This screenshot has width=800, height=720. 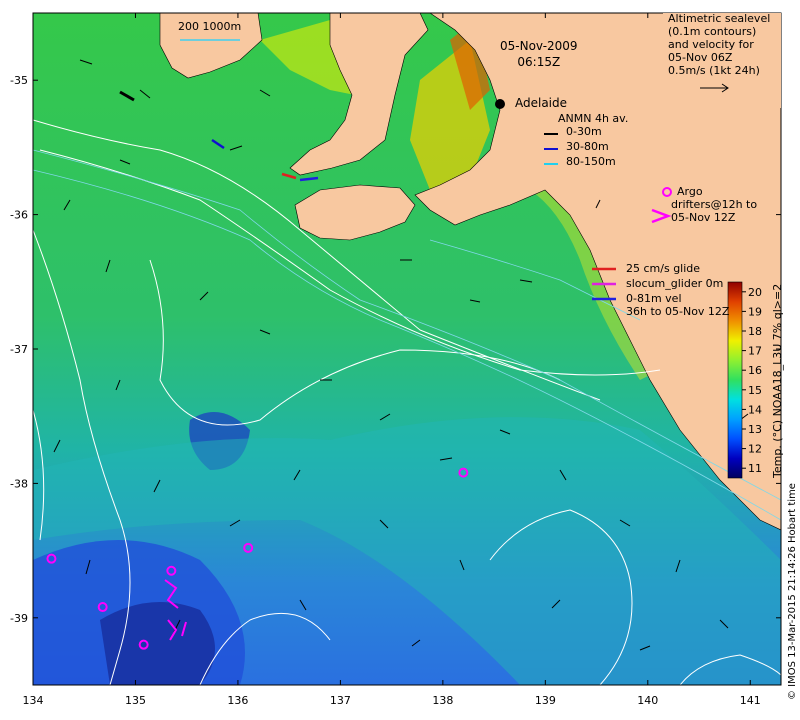 I want to click on glider-line-1: 25 cm/s glide, so click(x=663, y=268).